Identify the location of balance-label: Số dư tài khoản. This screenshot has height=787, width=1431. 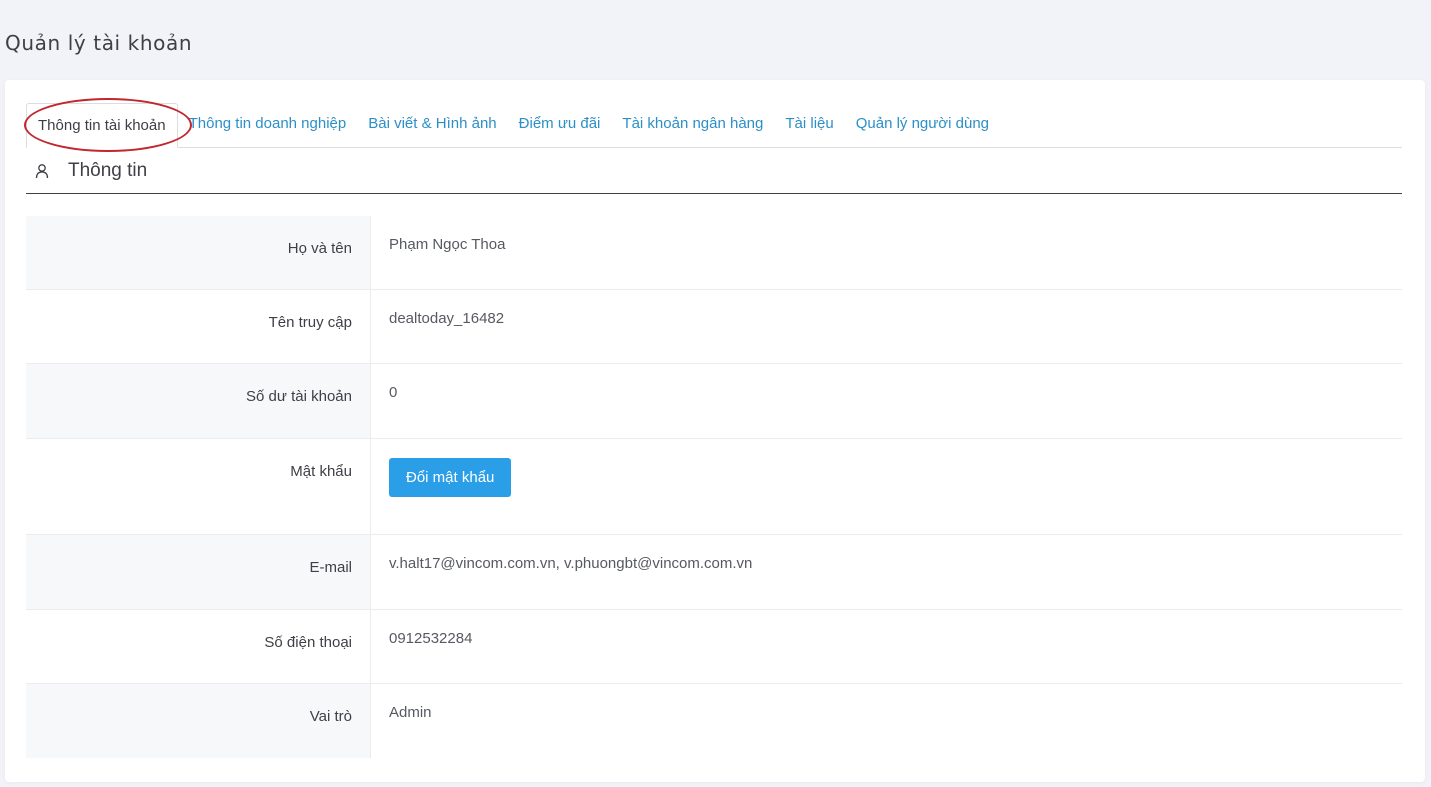
(198, 401).